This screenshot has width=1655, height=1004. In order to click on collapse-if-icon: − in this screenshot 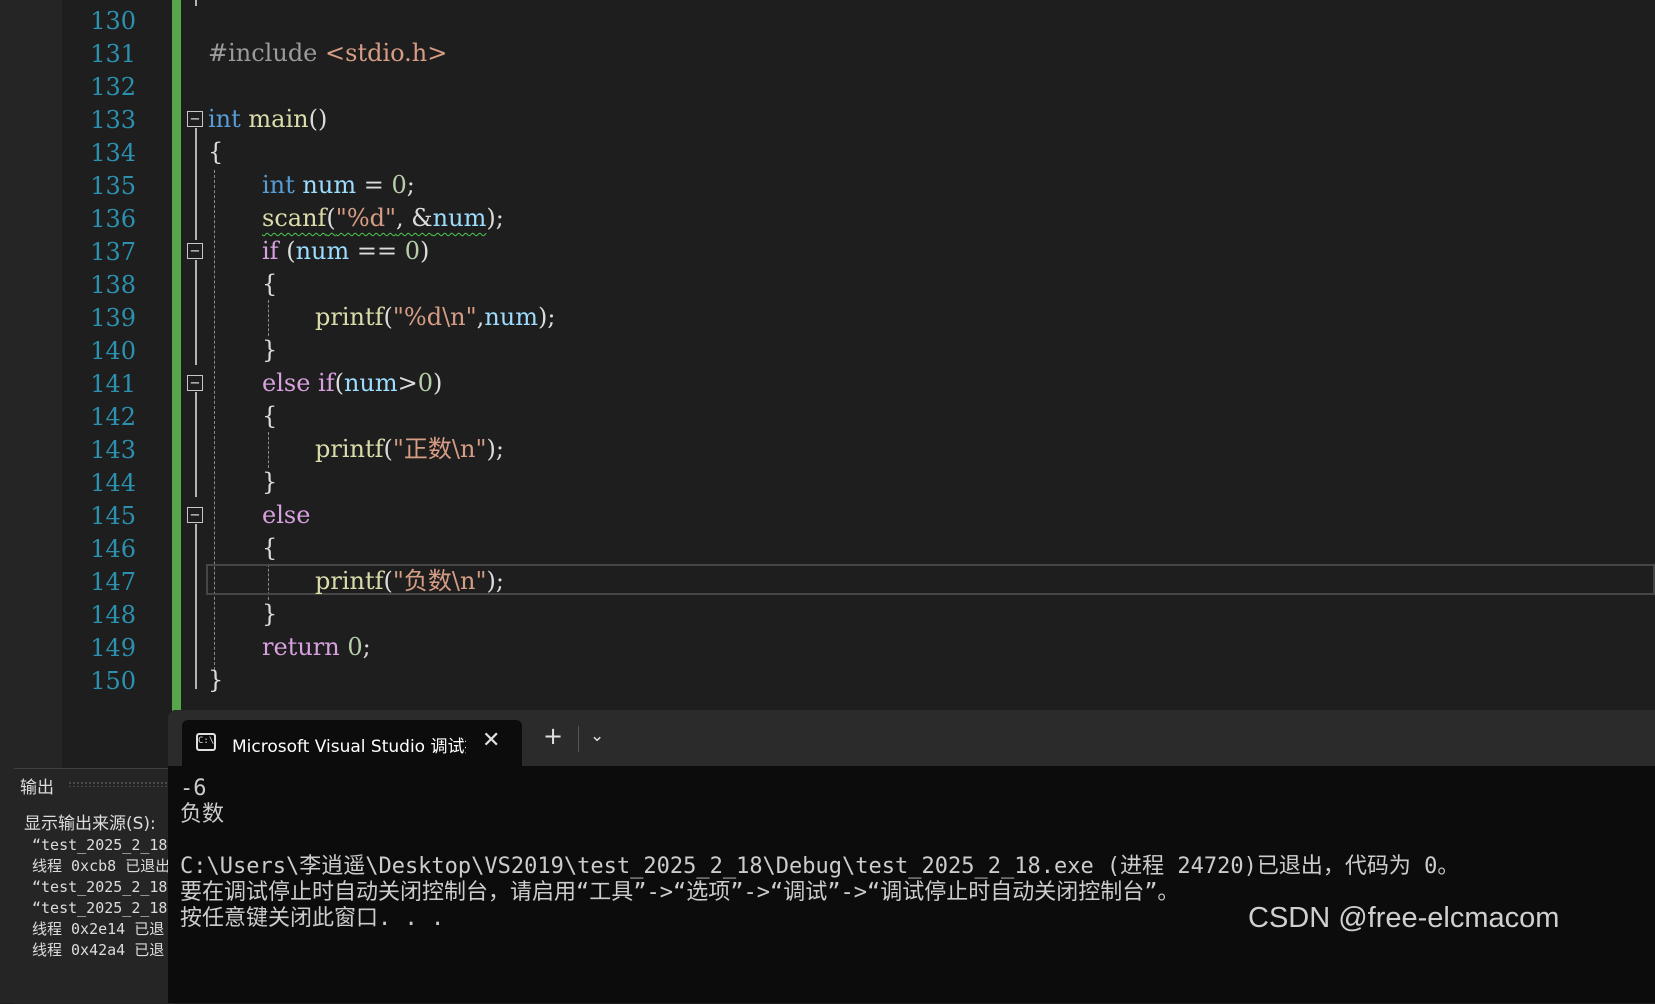, I will do `click(195, 251)`.